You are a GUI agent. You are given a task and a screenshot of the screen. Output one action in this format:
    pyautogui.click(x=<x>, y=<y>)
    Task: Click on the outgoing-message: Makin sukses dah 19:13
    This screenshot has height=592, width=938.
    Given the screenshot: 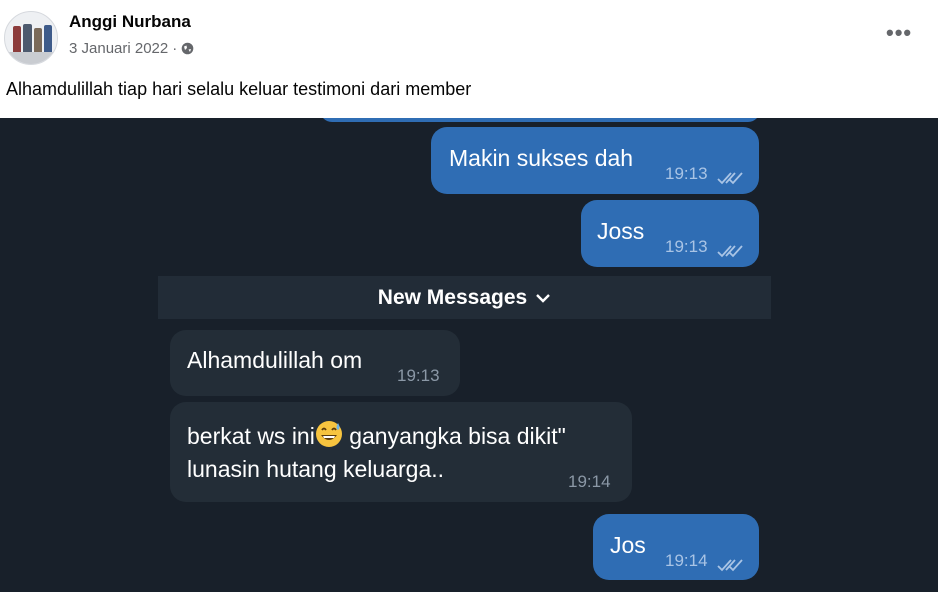 What is the action you would take?
    pyautogui.click(x=595, y=160)
    